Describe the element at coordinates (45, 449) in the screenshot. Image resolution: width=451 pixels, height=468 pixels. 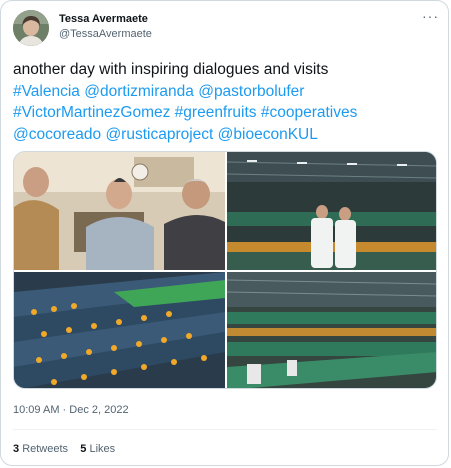
I see `retweets-label: Retweets` at that location.